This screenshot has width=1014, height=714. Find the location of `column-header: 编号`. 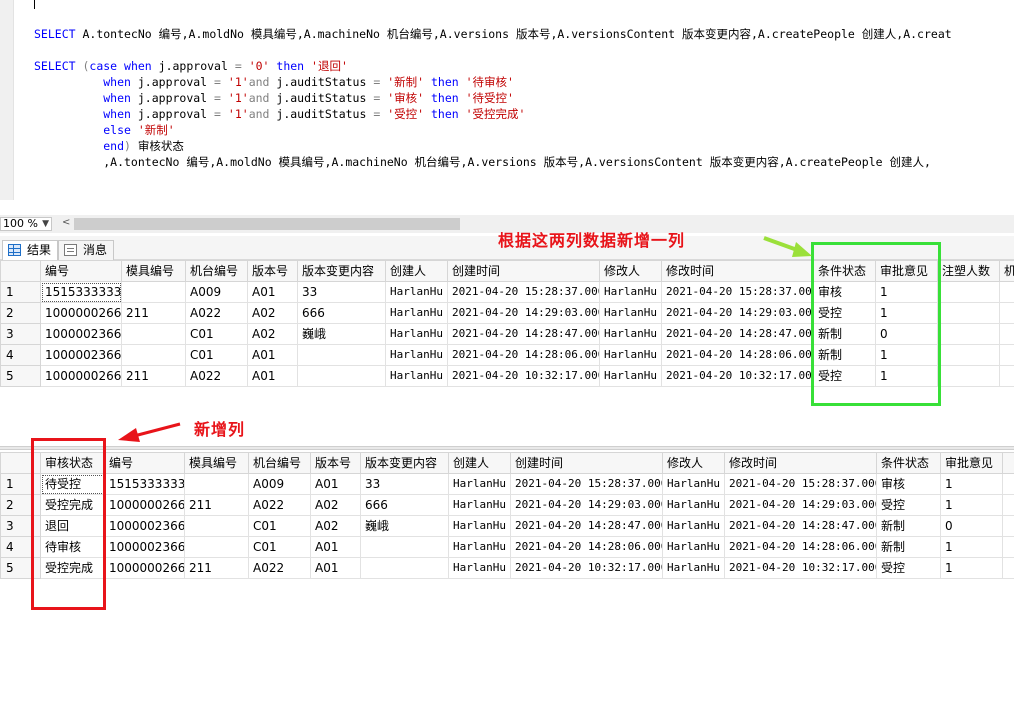

column-header: 编号 is located at coordinates (81, 271).